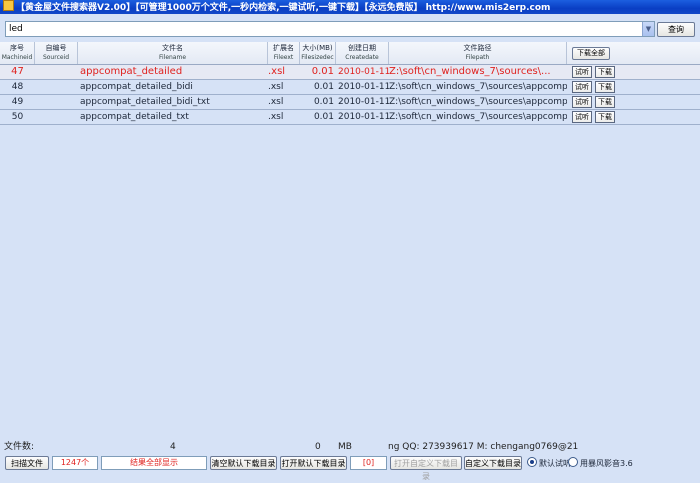  Describe the element at coordinates (483, 447) in the screenshot. I see `contact-info: ng QQ: 273939617 M: chengang0769@21` at that location.